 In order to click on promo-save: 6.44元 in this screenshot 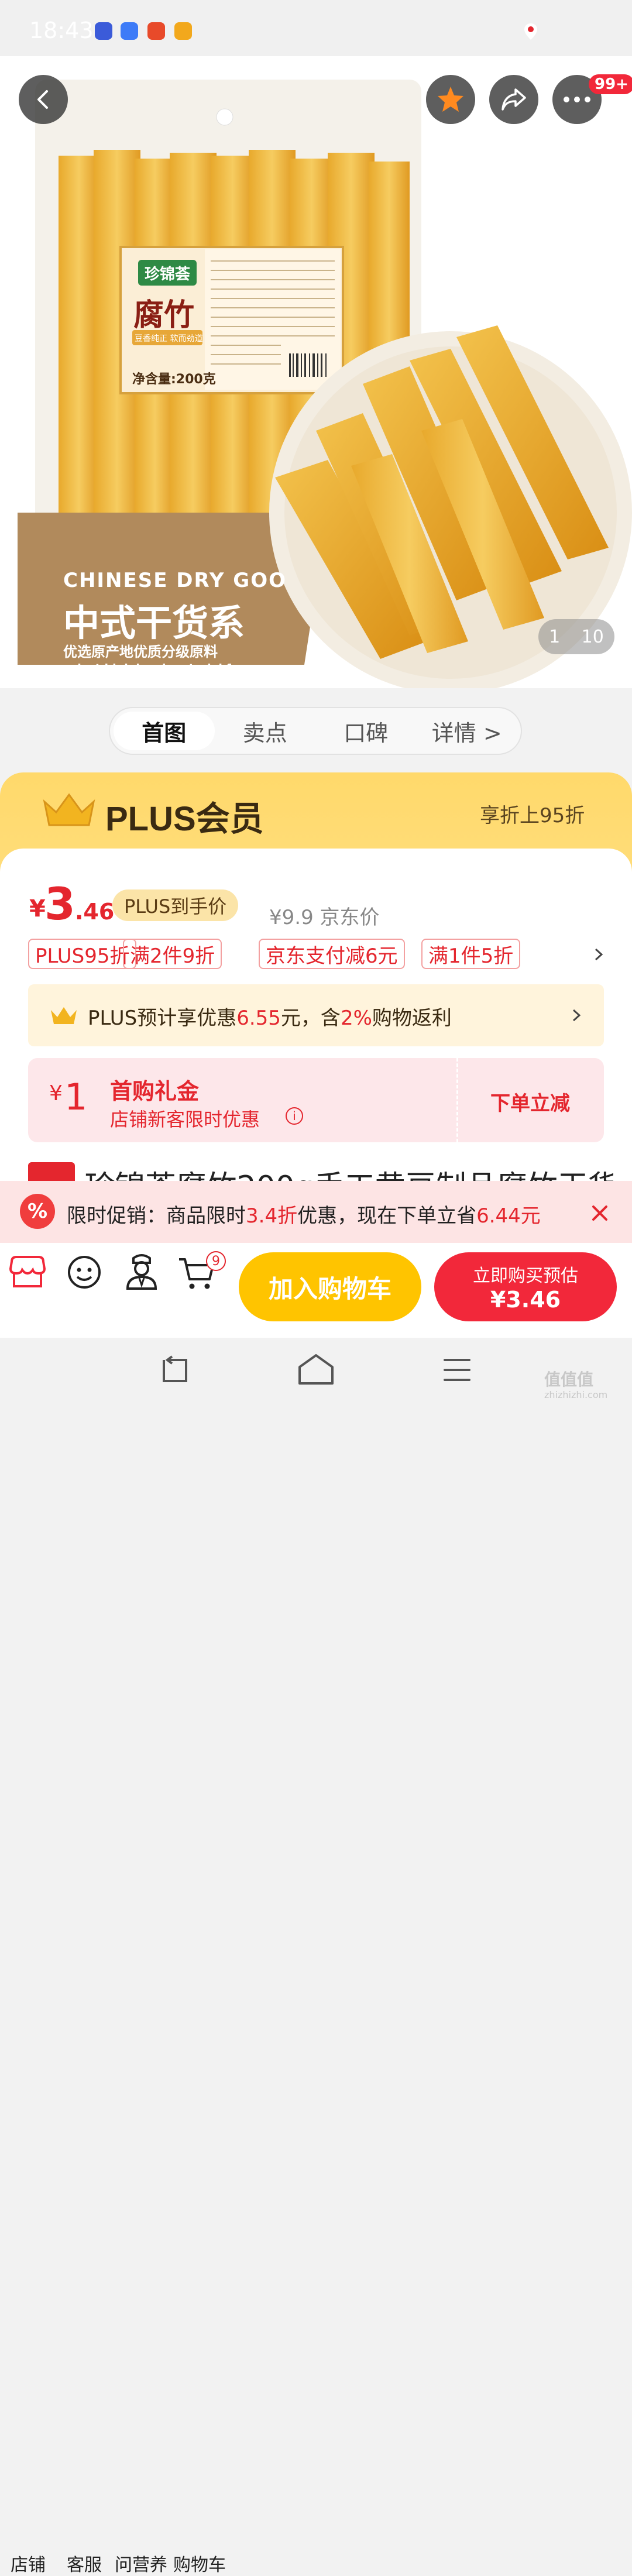, I will do `click(508, 1216)`.